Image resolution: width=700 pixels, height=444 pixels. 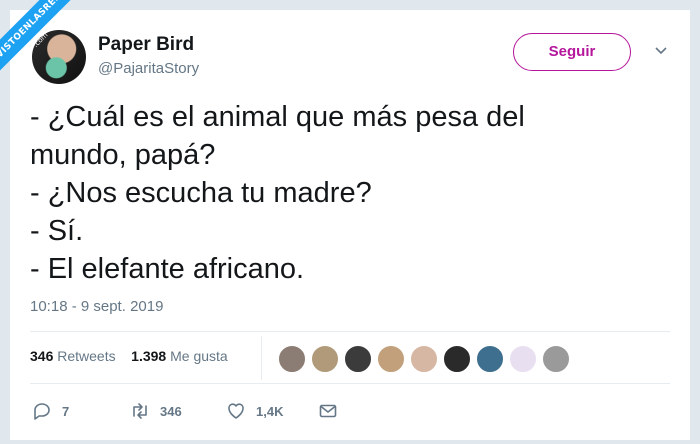 What do you see at coordinates (171, 411) in the screenshot?
I see `retweet-count: 346` at bounding box center [171, 411].